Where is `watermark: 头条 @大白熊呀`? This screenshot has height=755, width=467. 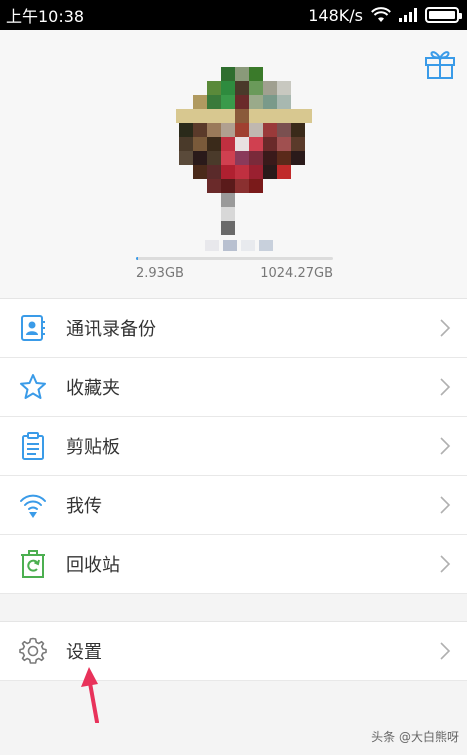 watermark: 头条 @大白熊呀 is located at coordinates (415, 737).